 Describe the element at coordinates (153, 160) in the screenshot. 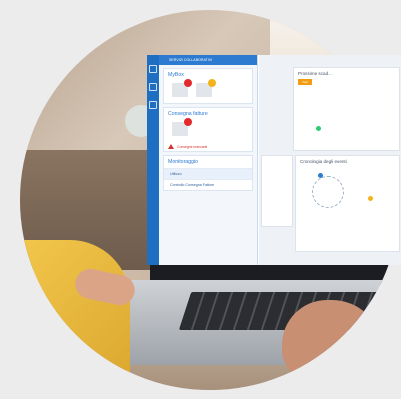

I see `app-nav-rail` at that location.